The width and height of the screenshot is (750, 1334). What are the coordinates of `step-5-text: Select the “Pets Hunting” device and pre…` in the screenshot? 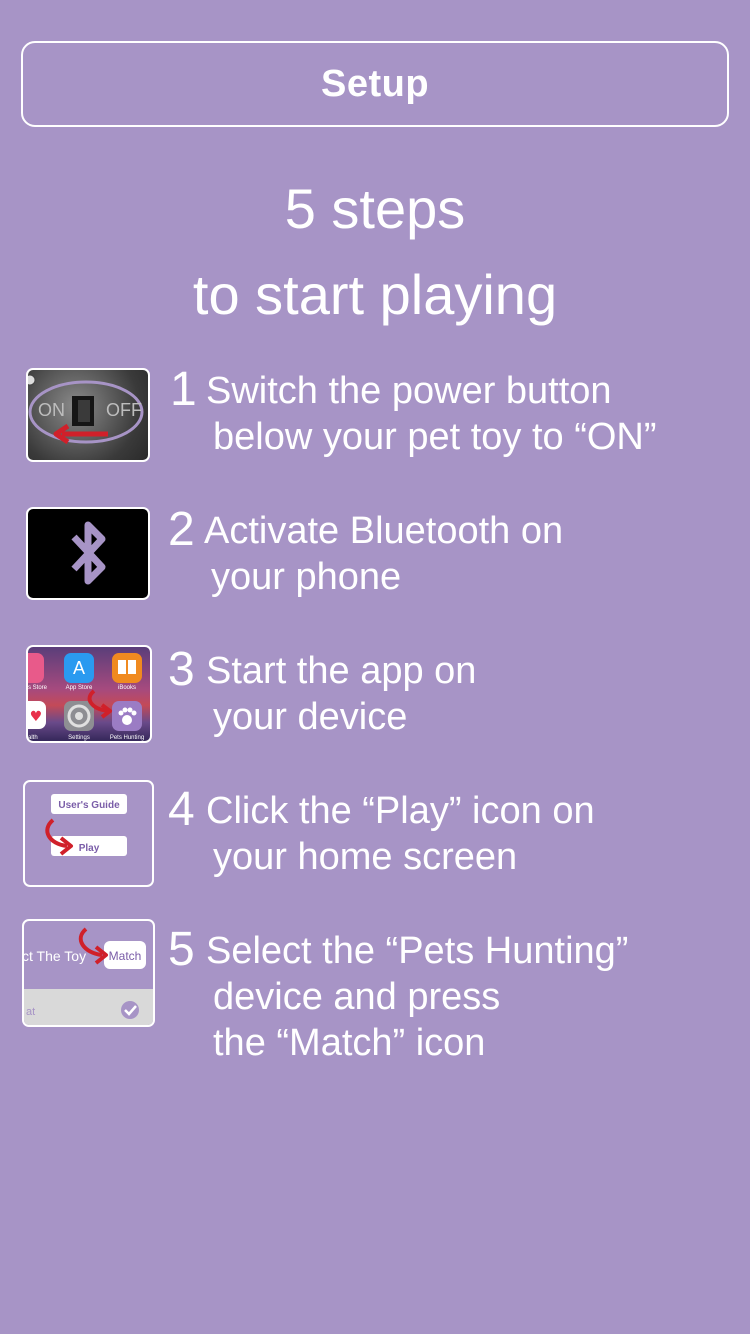 It's located at (417, 997).